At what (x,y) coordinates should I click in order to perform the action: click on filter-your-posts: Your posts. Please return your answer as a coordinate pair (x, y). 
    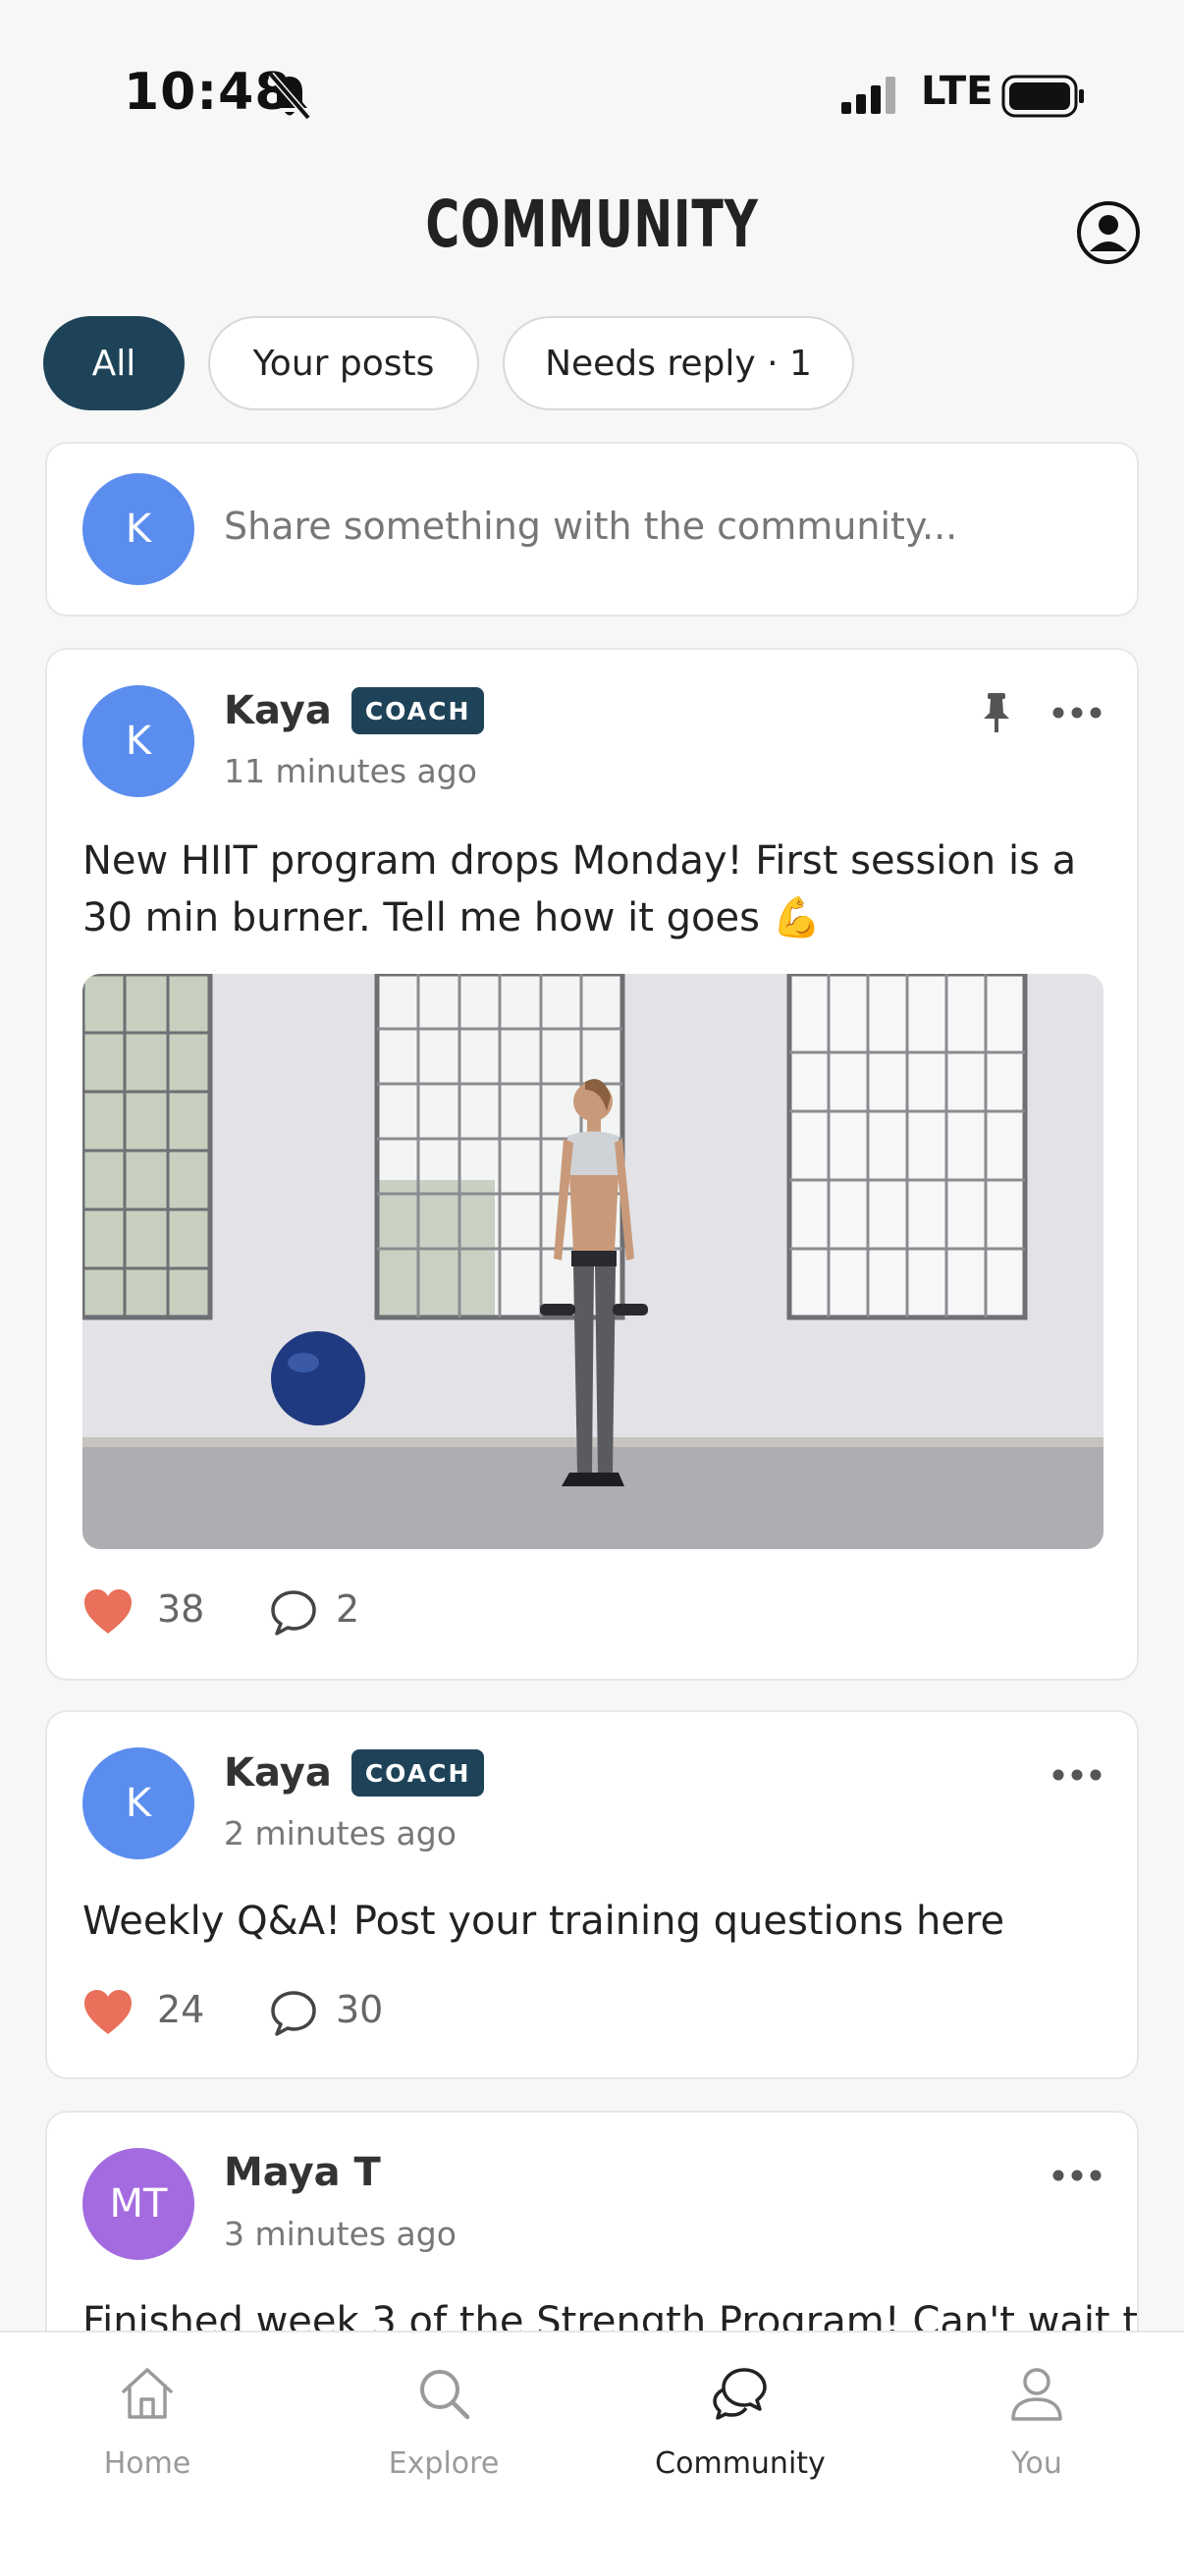
    Looking at the image, I should click on (343, 363).